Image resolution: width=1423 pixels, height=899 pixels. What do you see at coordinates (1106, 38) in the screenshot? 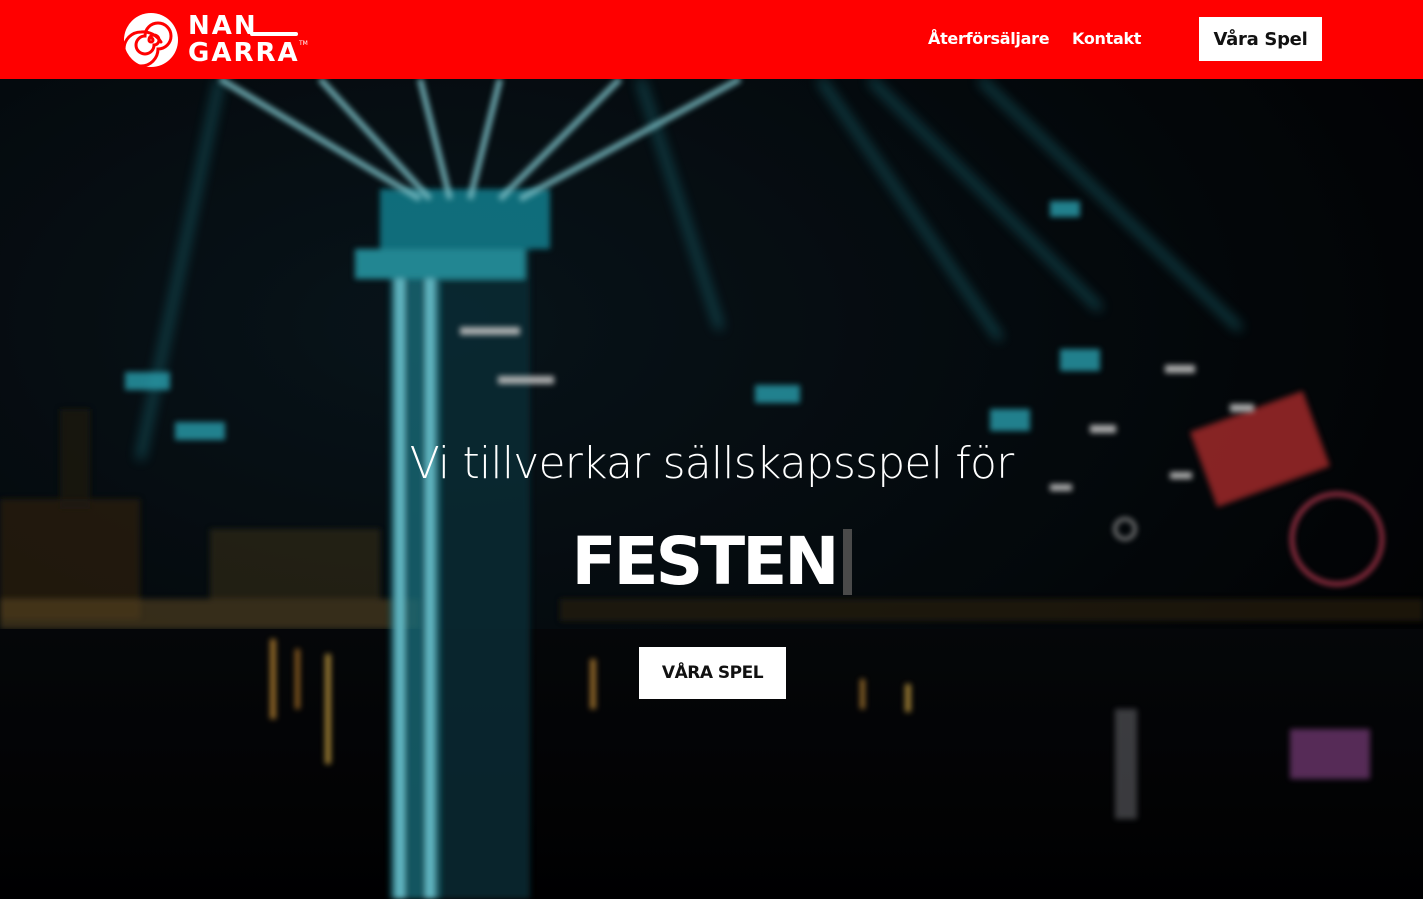
I see `nav-link-contact: Kontakt` at bounding box center [1106, 38].